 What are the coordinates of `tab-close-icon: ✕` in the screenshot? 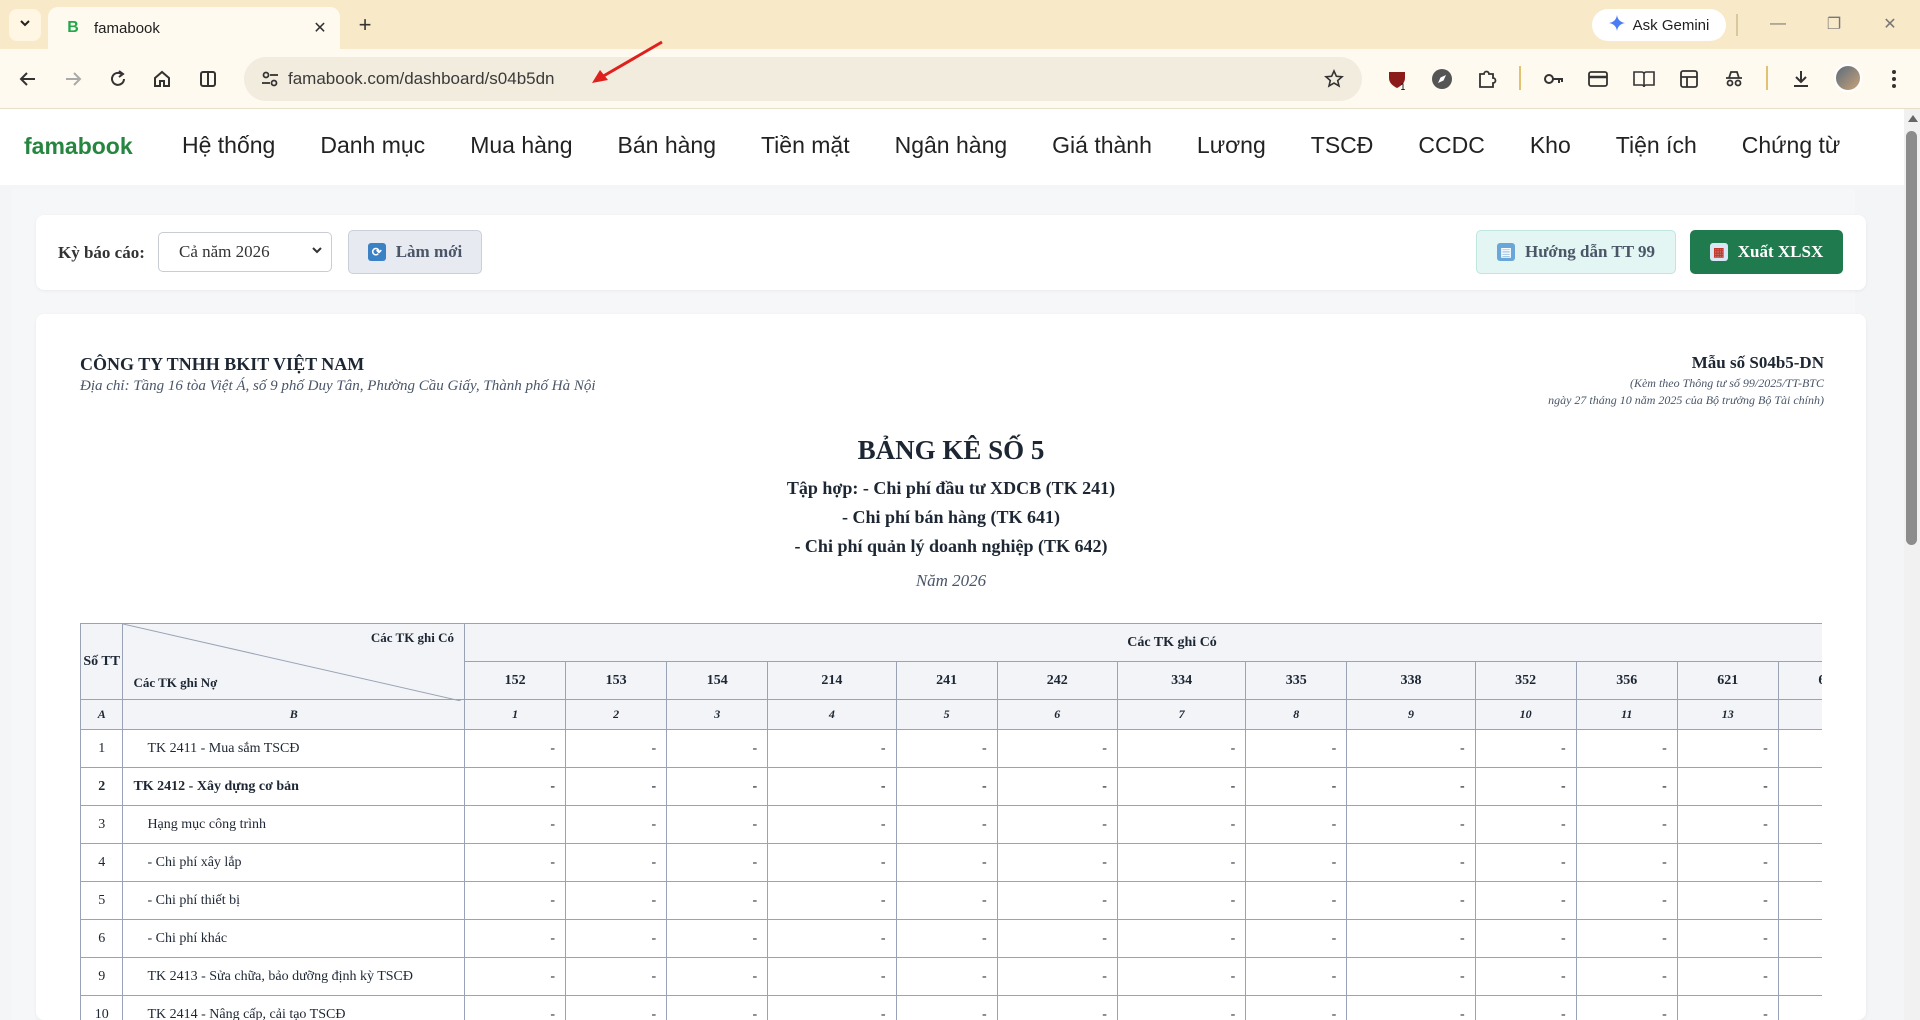 It's located at (320, 28).